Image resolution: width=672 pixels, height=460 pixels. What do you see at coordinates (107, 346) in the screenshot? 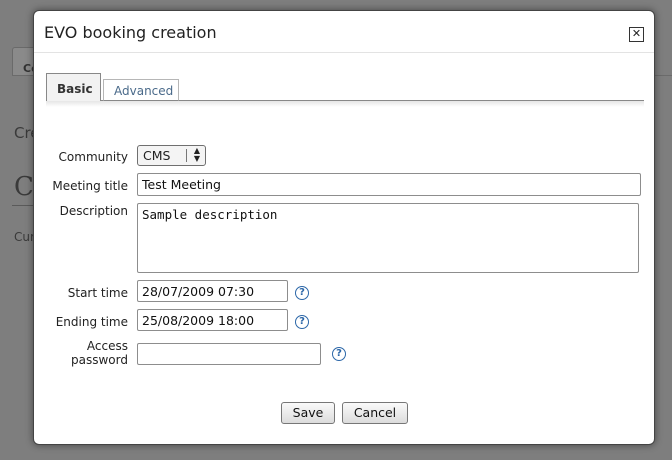
I see `access-password-label-line1: Access` at bounding box center [107, 346].